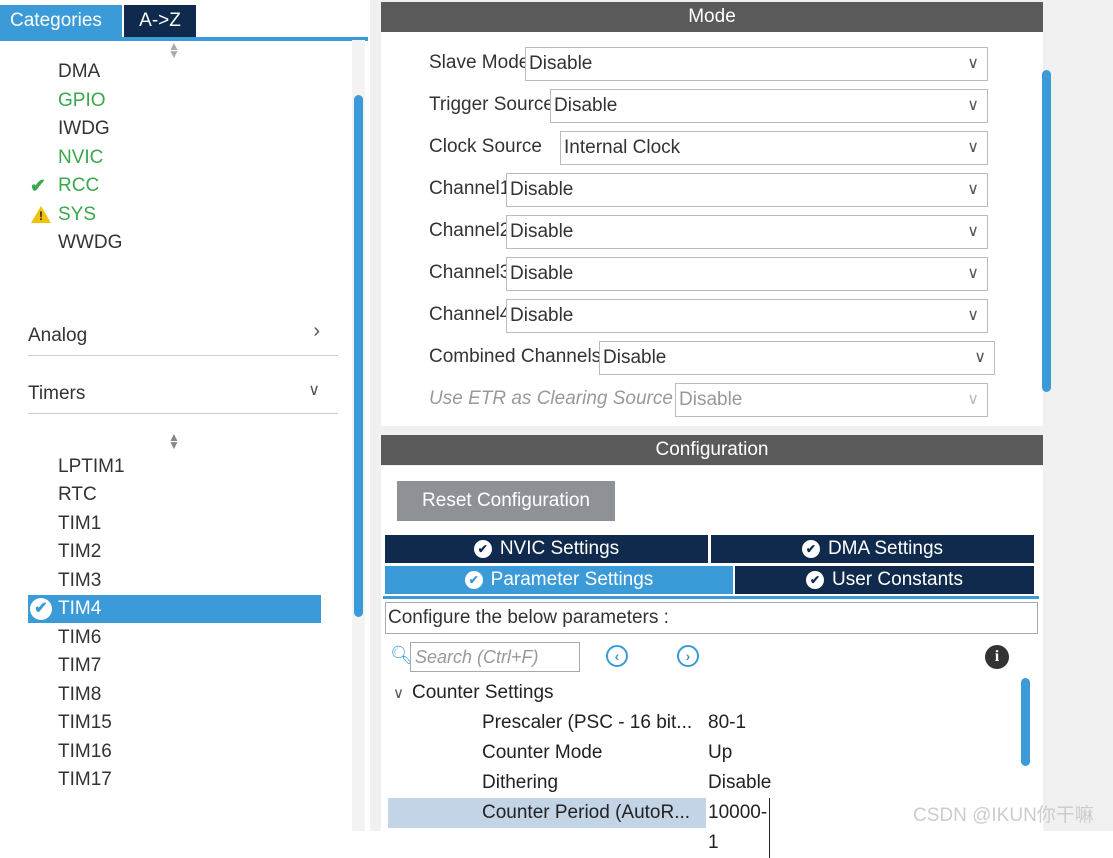 The width and height of the screenshot is (1113, 858). I want to click on tab-label: DMA Settings, so click(885, 548).